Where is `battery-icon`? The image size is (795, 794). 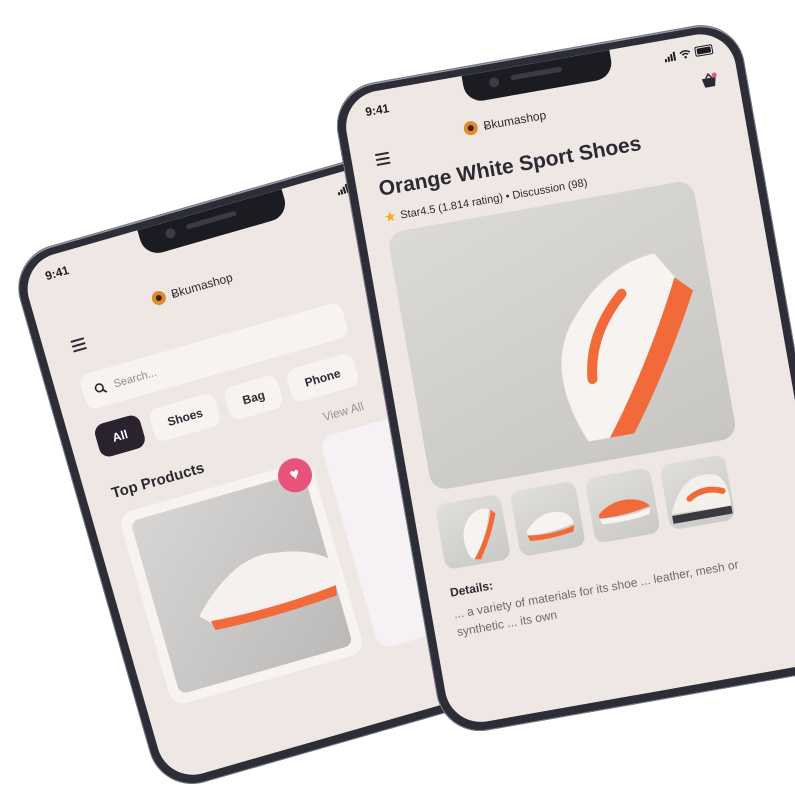
battery-icon is located at coordinates (704, 50).